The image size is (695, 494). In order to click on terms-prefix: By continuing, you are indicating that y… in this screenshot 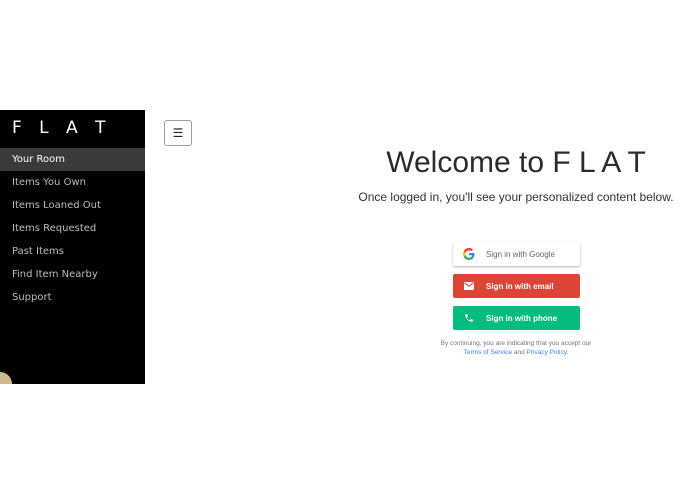, I will do `click(516, 343)`.